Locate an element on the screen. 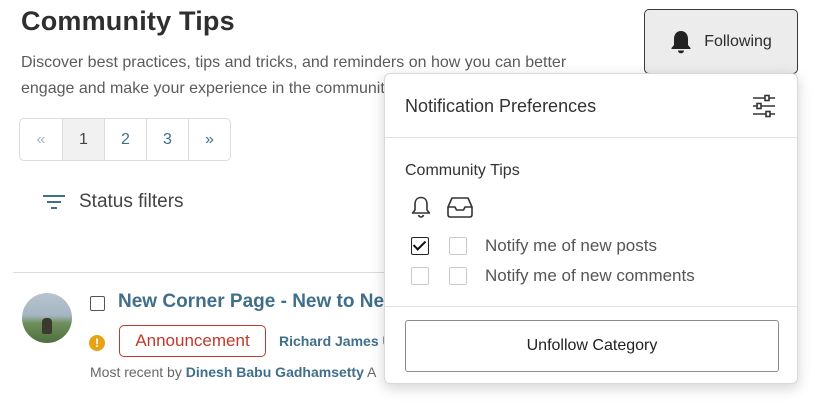 The image size is (815, 403). bell-icon is located at coordinates (421, 207).